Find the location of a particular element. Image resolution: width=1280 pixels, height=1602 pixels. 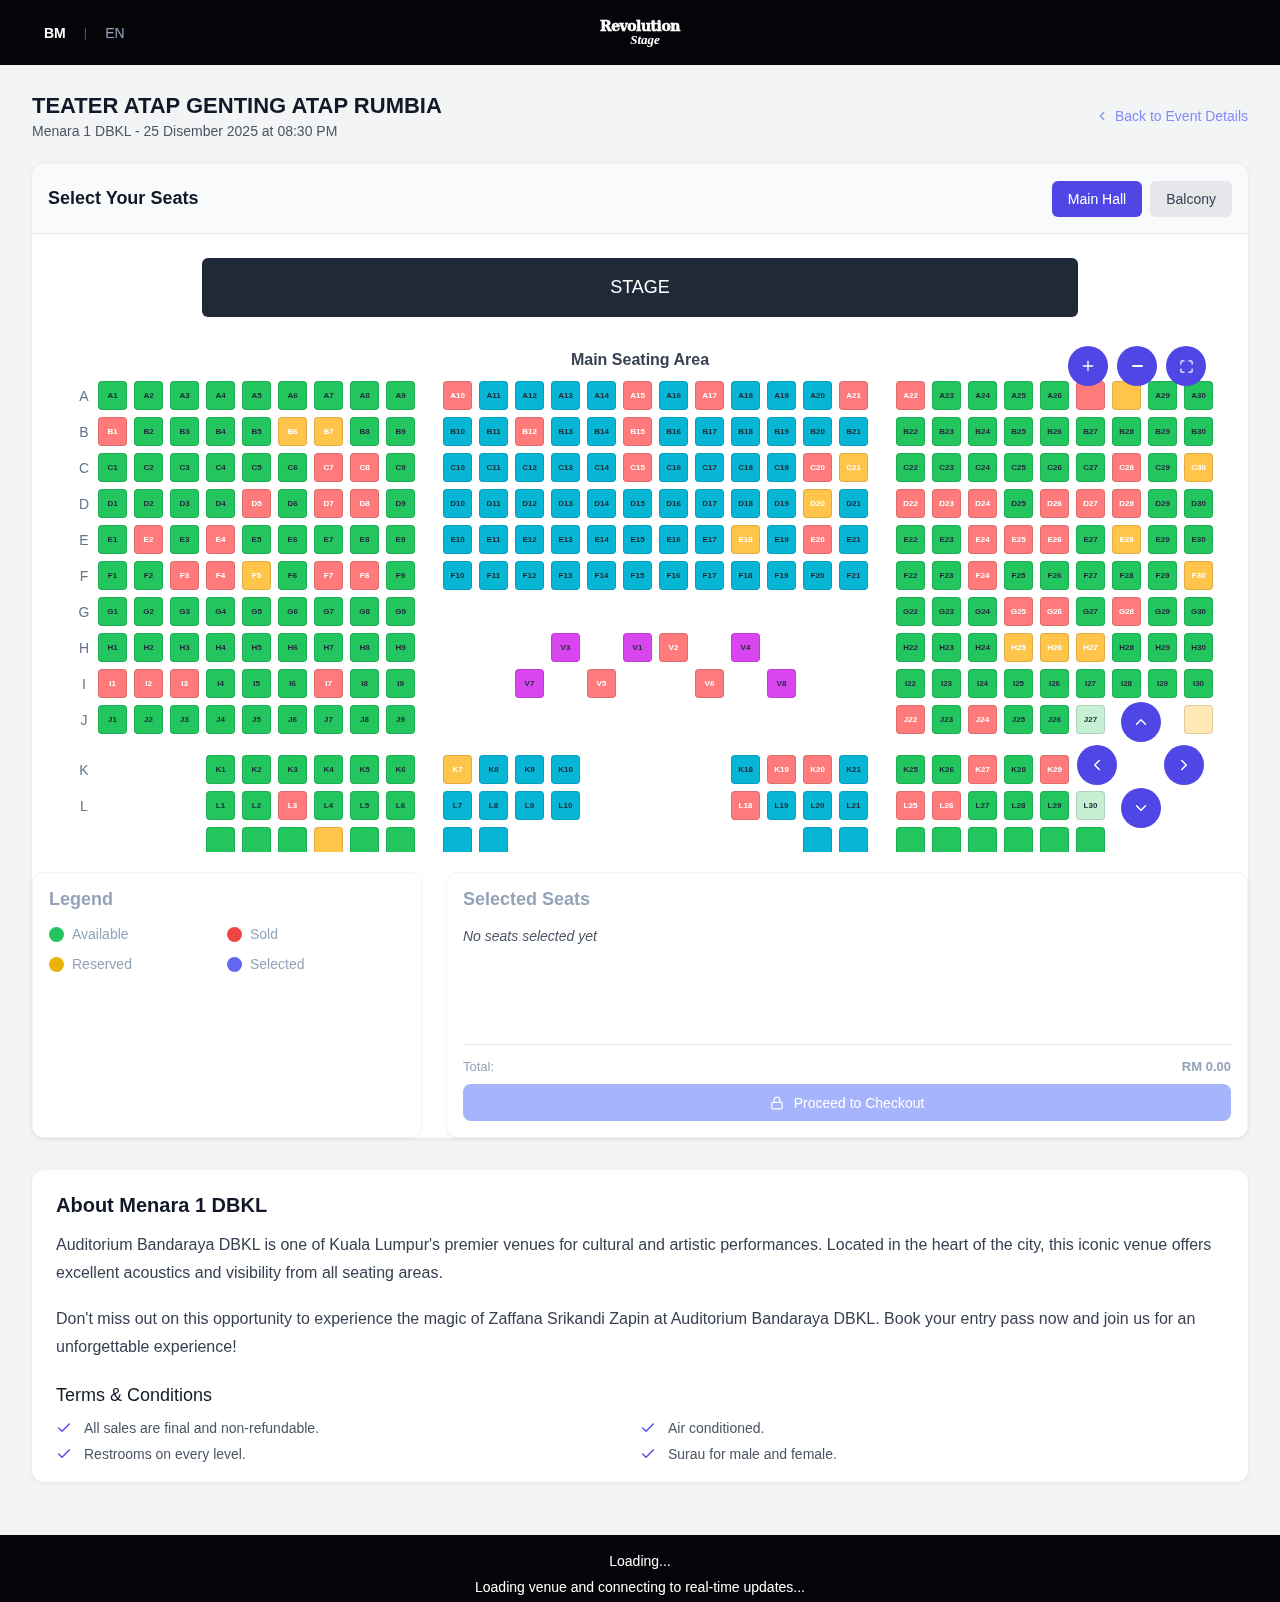

seat: L27 is located at coordinates (982, 805).